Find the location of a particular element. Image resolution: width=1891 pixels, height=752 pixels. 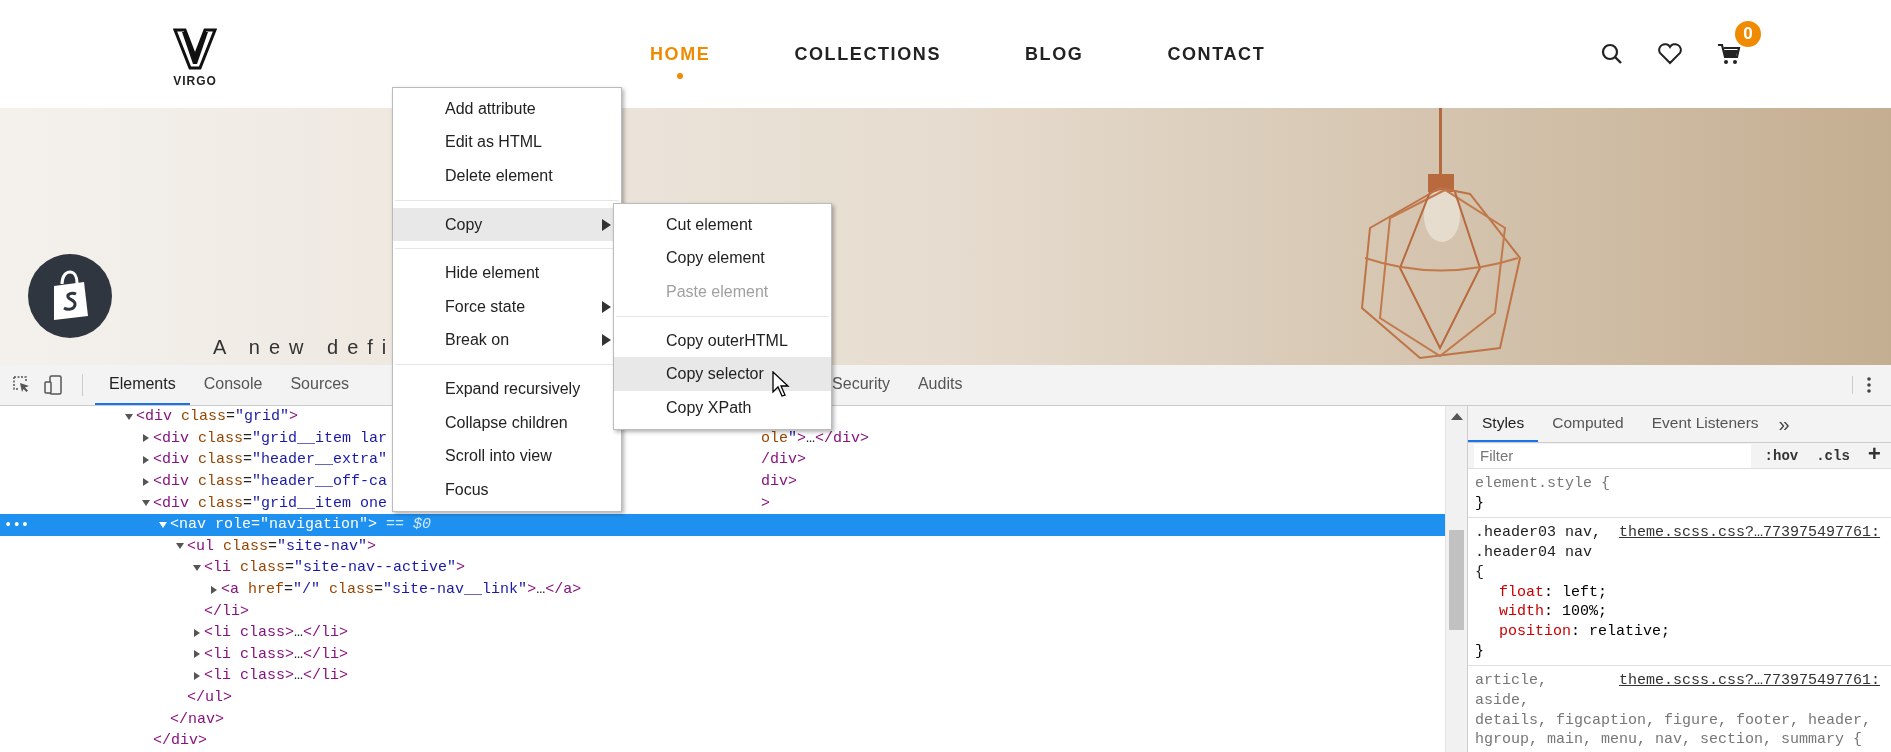

css-declaration: position: relative; is located at coordinates (1585, 631).